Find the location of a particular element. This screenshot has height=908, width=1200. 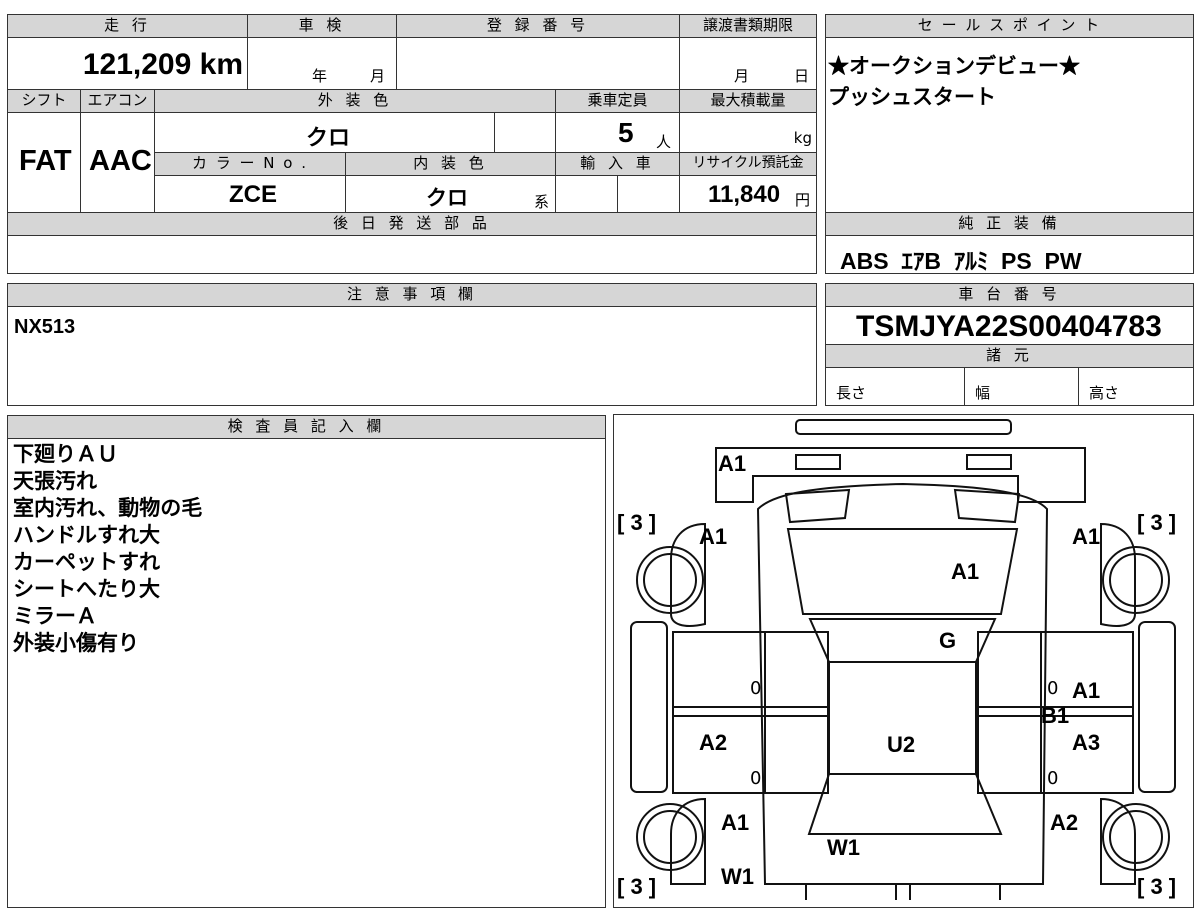

standard-equipment-header: 純 正 装 備 is located at coordinates (1009, 224).